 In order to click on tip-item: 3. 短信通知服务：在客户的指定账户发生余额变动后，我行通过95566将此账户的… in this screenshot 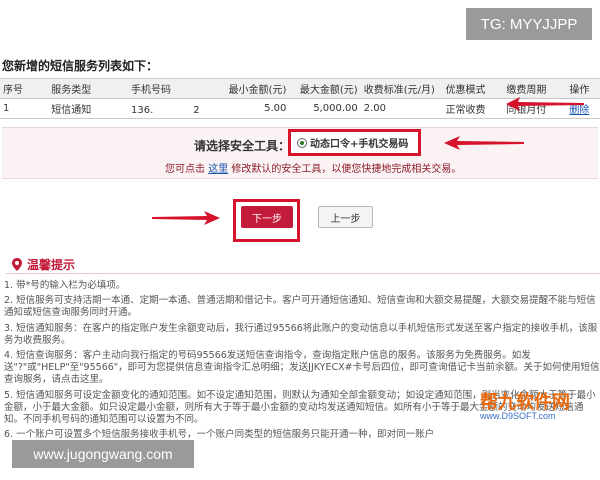, I will do `click(301, 334)`.